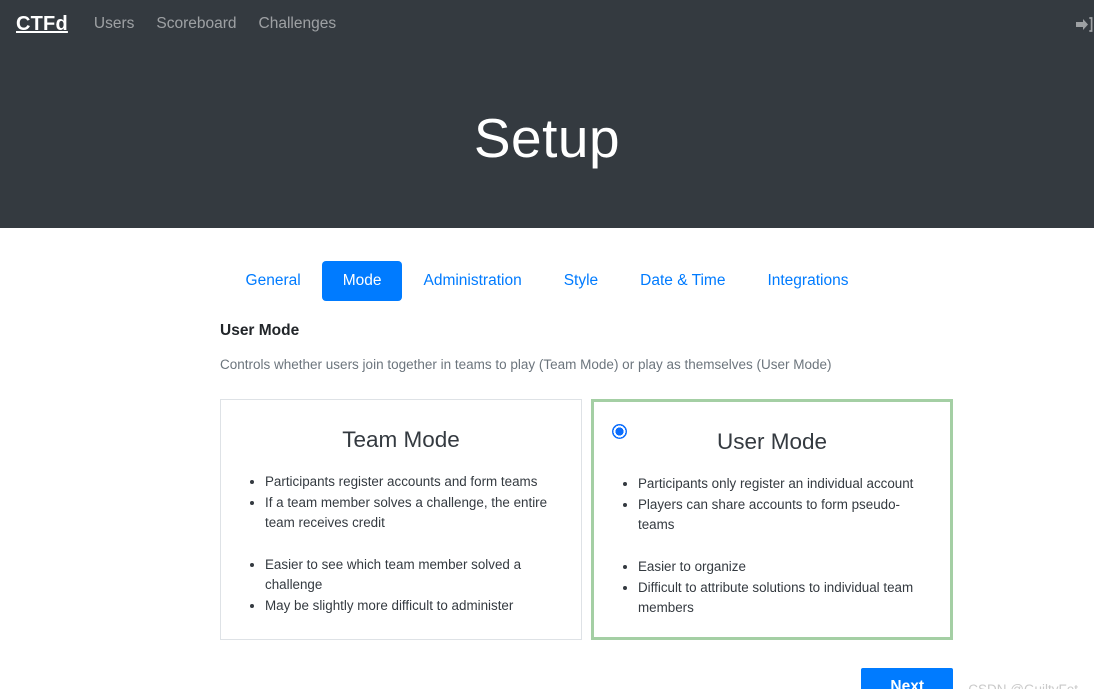 This screenshot has width=1094, height=689. Describe the element at coordinates (772, 441) in the screenshot. I see `mode-card-user-title: User Mode` at that location.